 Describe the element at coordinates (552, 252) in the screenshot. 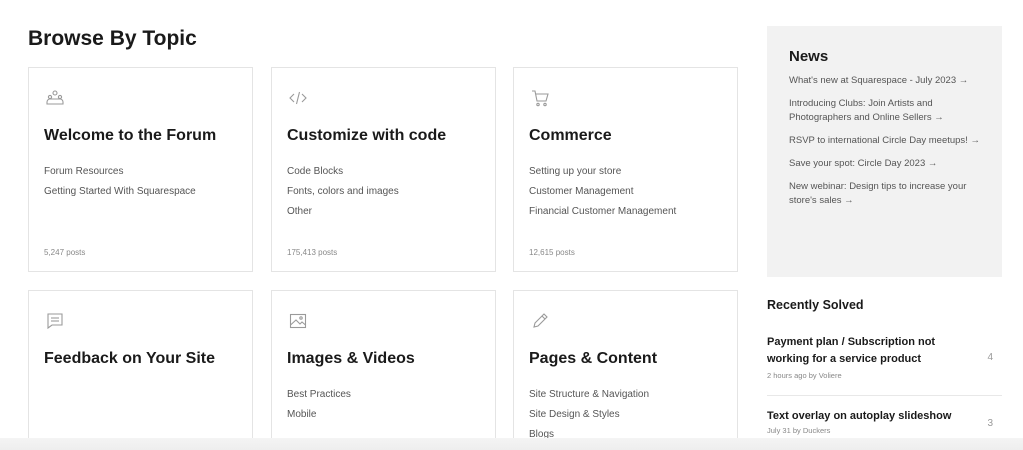

I see `post-count: 12,615 posts` at that location.